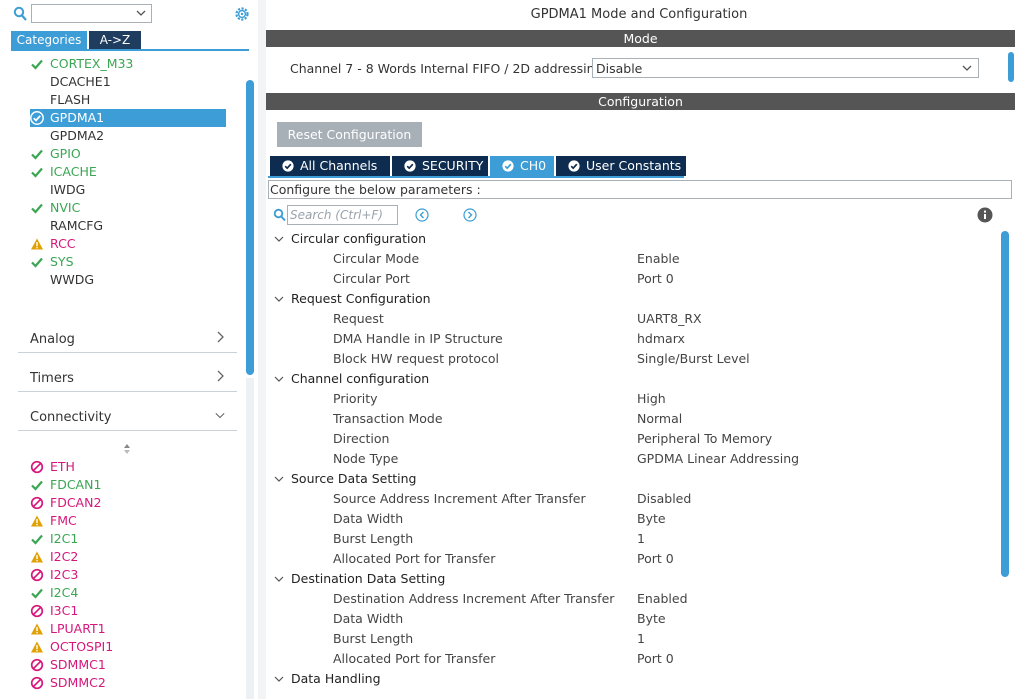 The width and height of the screenshot is (1020, 699). I want to click on mode-select: Disable, so click(785, 68).